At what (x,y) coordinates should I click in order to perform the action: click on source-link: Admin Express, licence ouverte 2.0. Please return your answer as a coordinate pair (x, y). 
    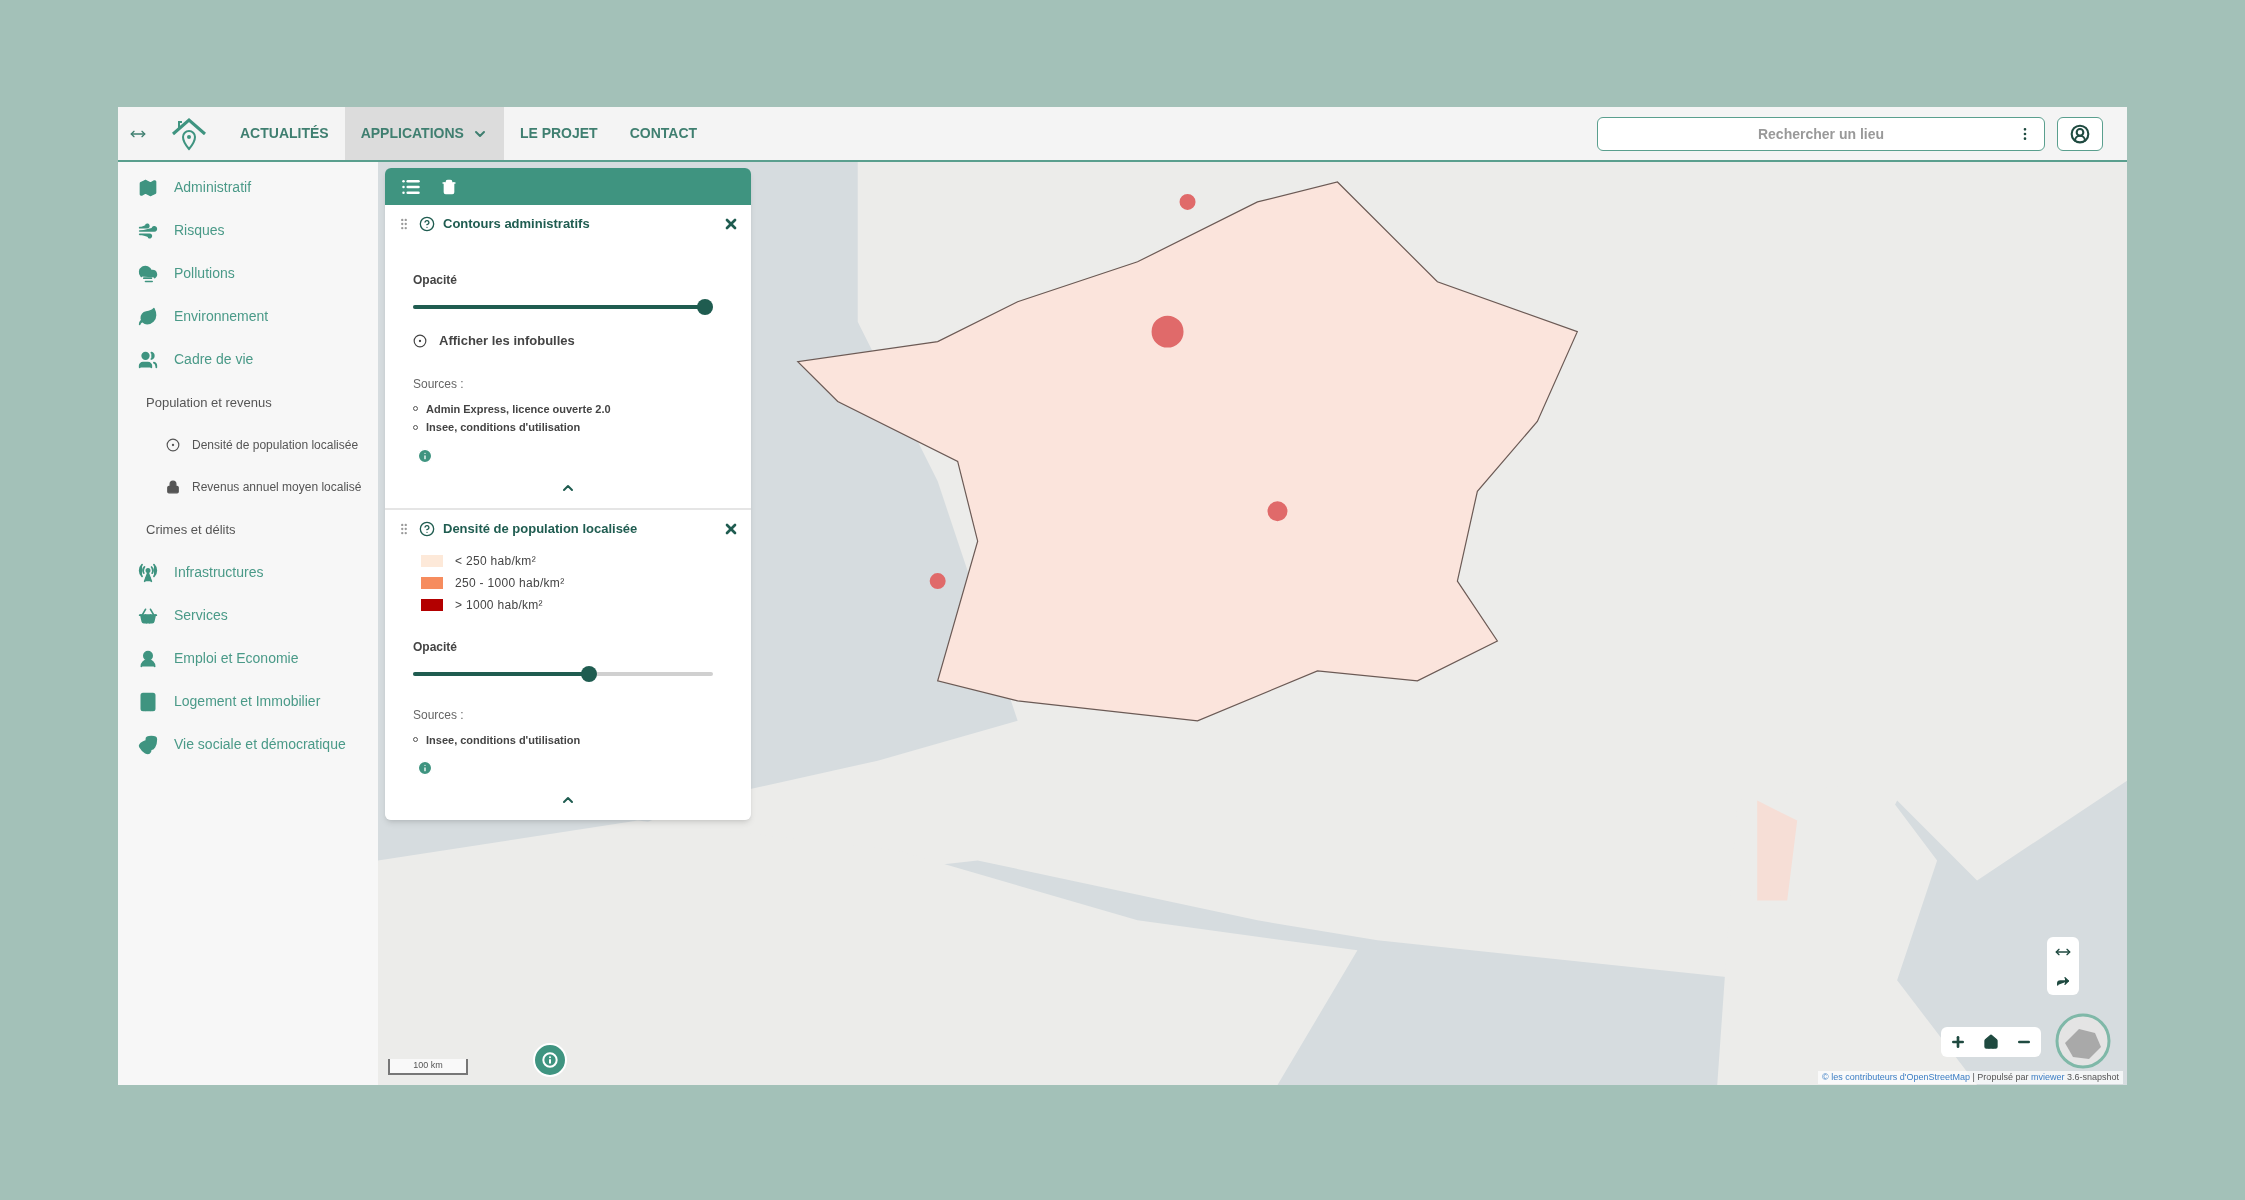
    Looking at the image, I should click on (518, 408).